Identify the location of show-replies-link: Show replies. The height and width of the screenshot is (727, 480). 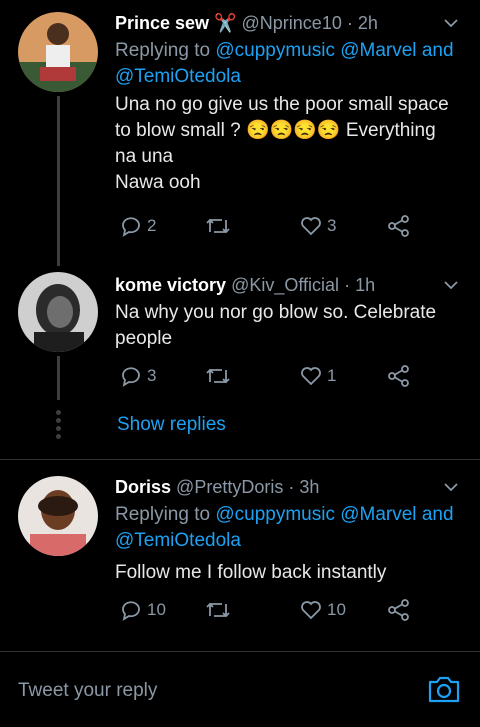
(171, 425).